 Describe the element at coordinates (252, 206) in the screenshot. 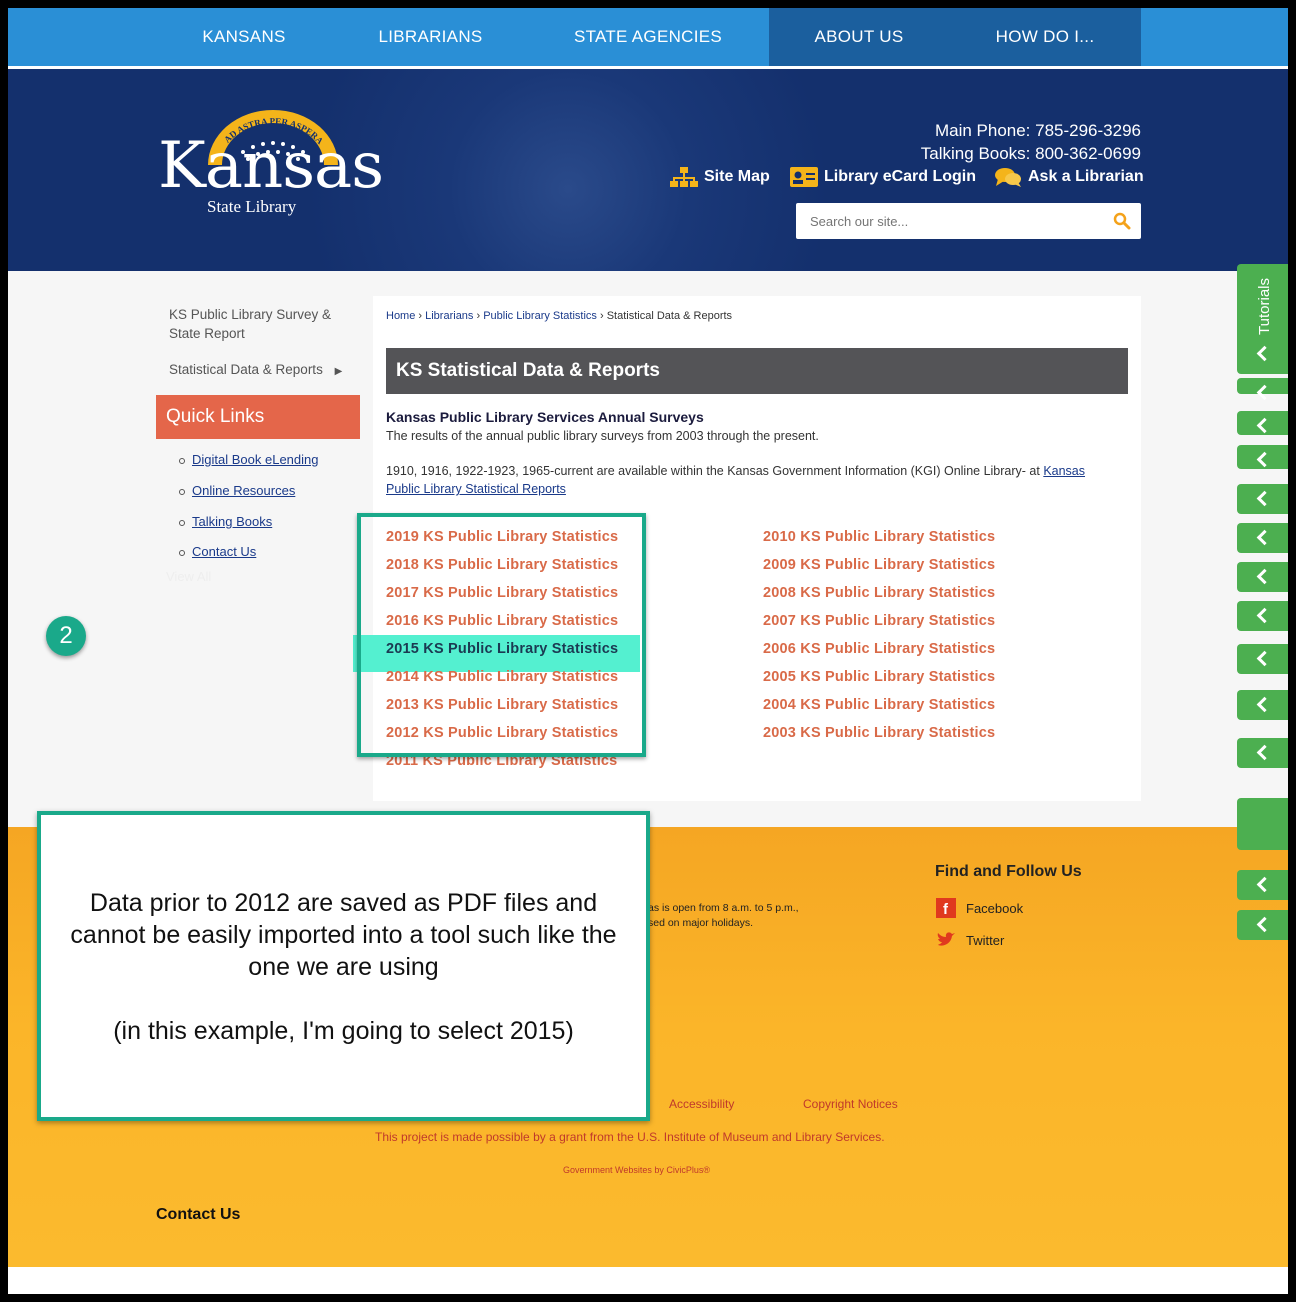

I see `logo-subtitle: State Library` at that location.